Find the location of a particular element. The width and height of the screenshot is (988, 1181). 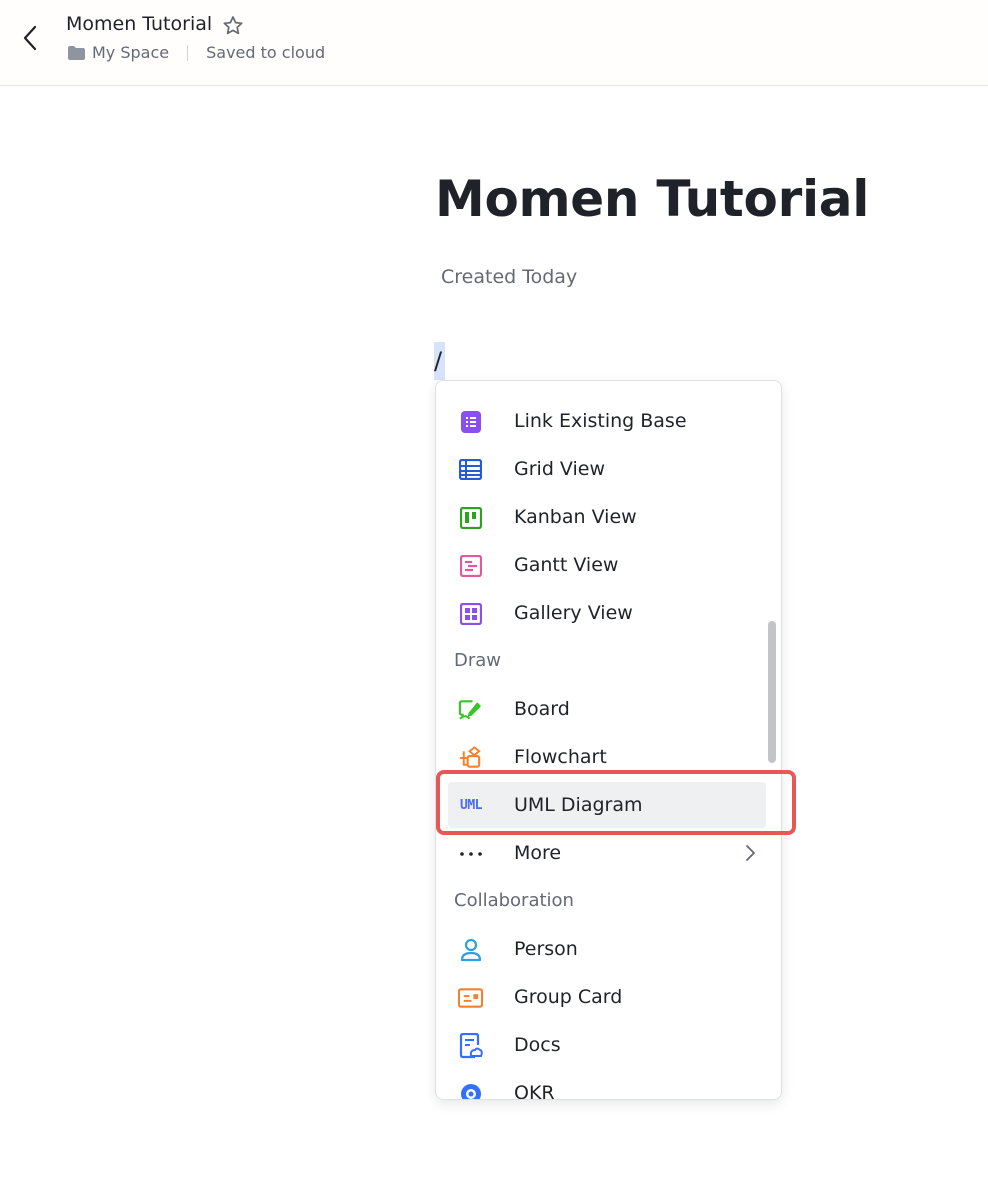

back-button is located at coordinates (30, 38).